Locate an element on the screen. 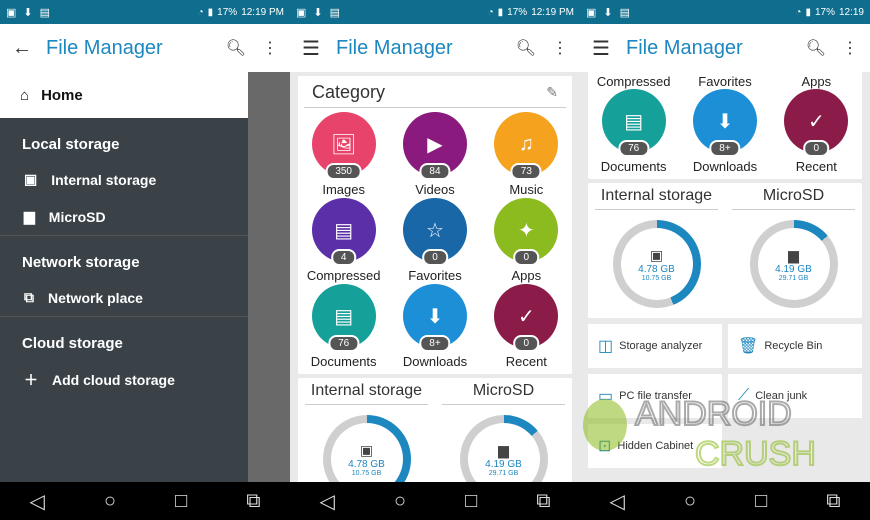 This screenshot has height=520, width=870. download-icon: ⬇ is located at coordinates (608, 12).